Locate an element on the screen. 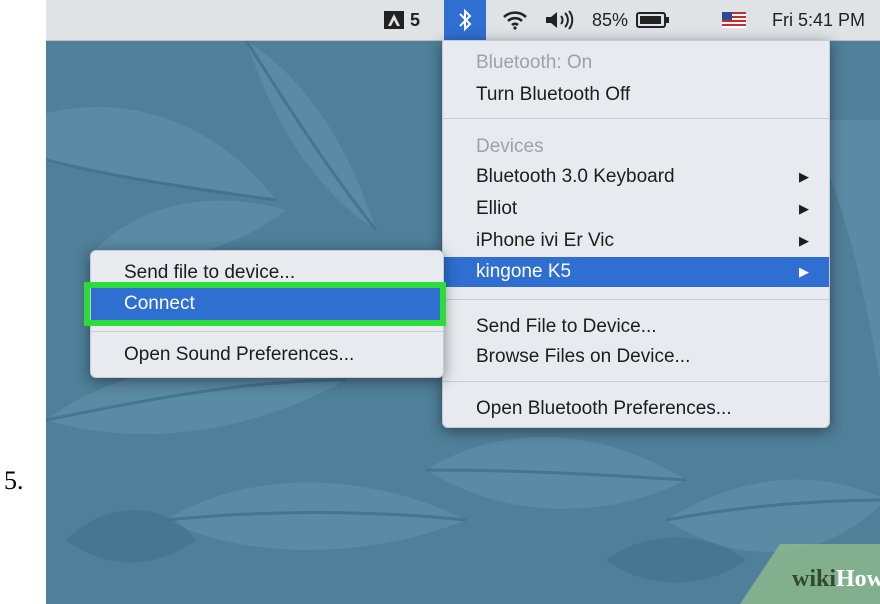 The image size is (880, 604). wifi-status-item is located at coordinates (515, 20).